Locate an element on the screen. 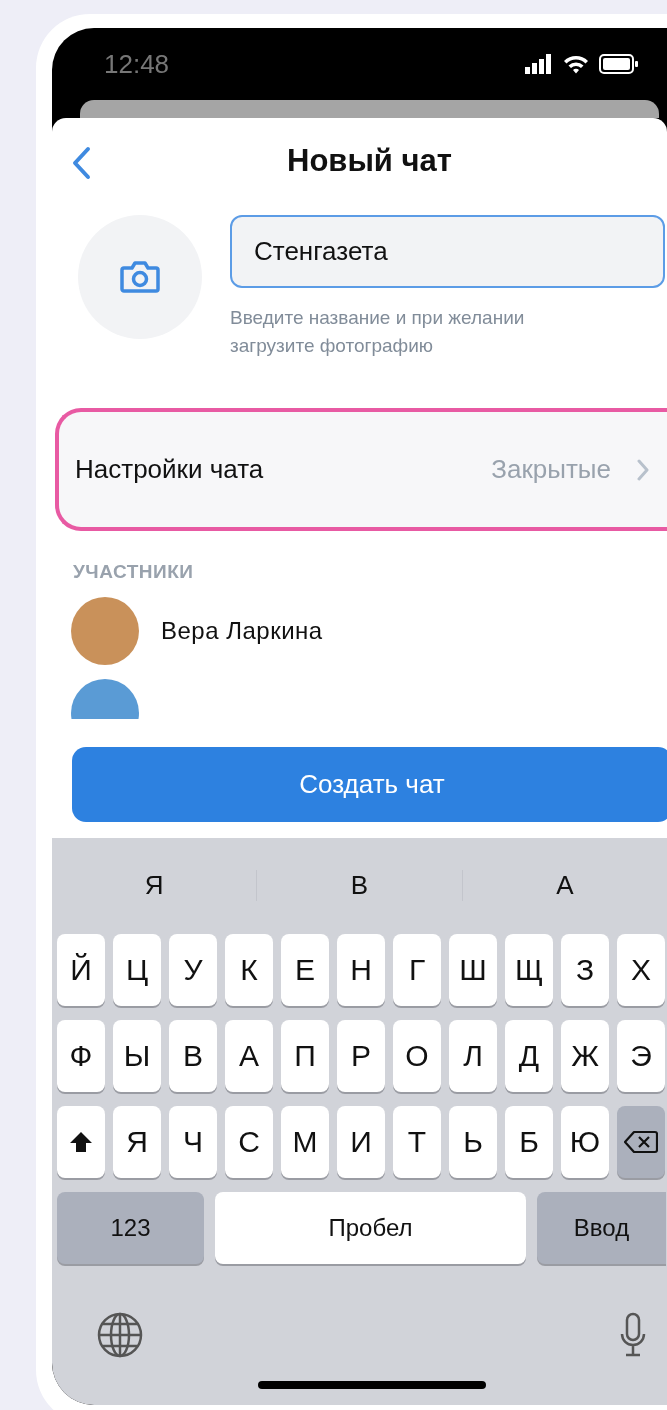 This screenshot has height=1410, width=667. letter-key: П is located at coordinates (305, 1056).